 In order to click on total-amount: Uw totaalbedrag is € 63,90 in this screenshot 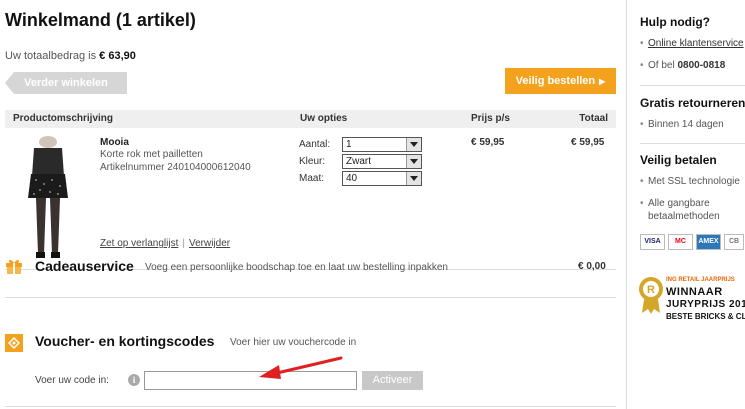, I will do `click(70, 56)`.